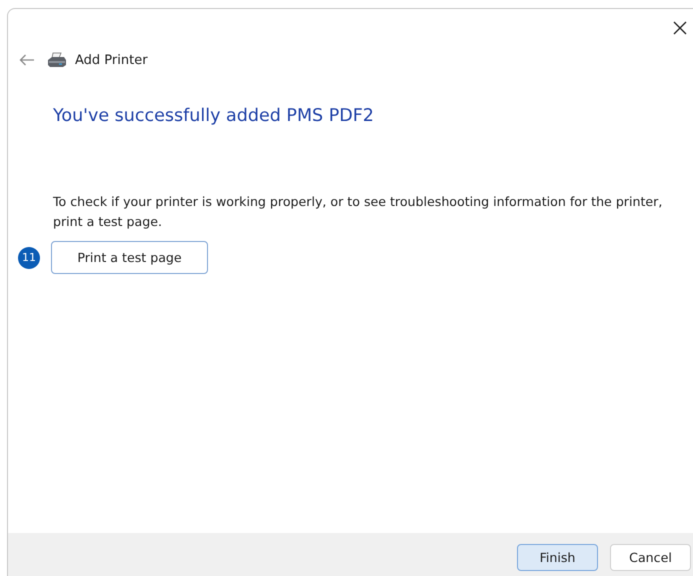 This screenshot has height=576, width=693. Describe the element at coordinates (557, 557) in the screenshot. I see `finish-button: Finish` at that location.